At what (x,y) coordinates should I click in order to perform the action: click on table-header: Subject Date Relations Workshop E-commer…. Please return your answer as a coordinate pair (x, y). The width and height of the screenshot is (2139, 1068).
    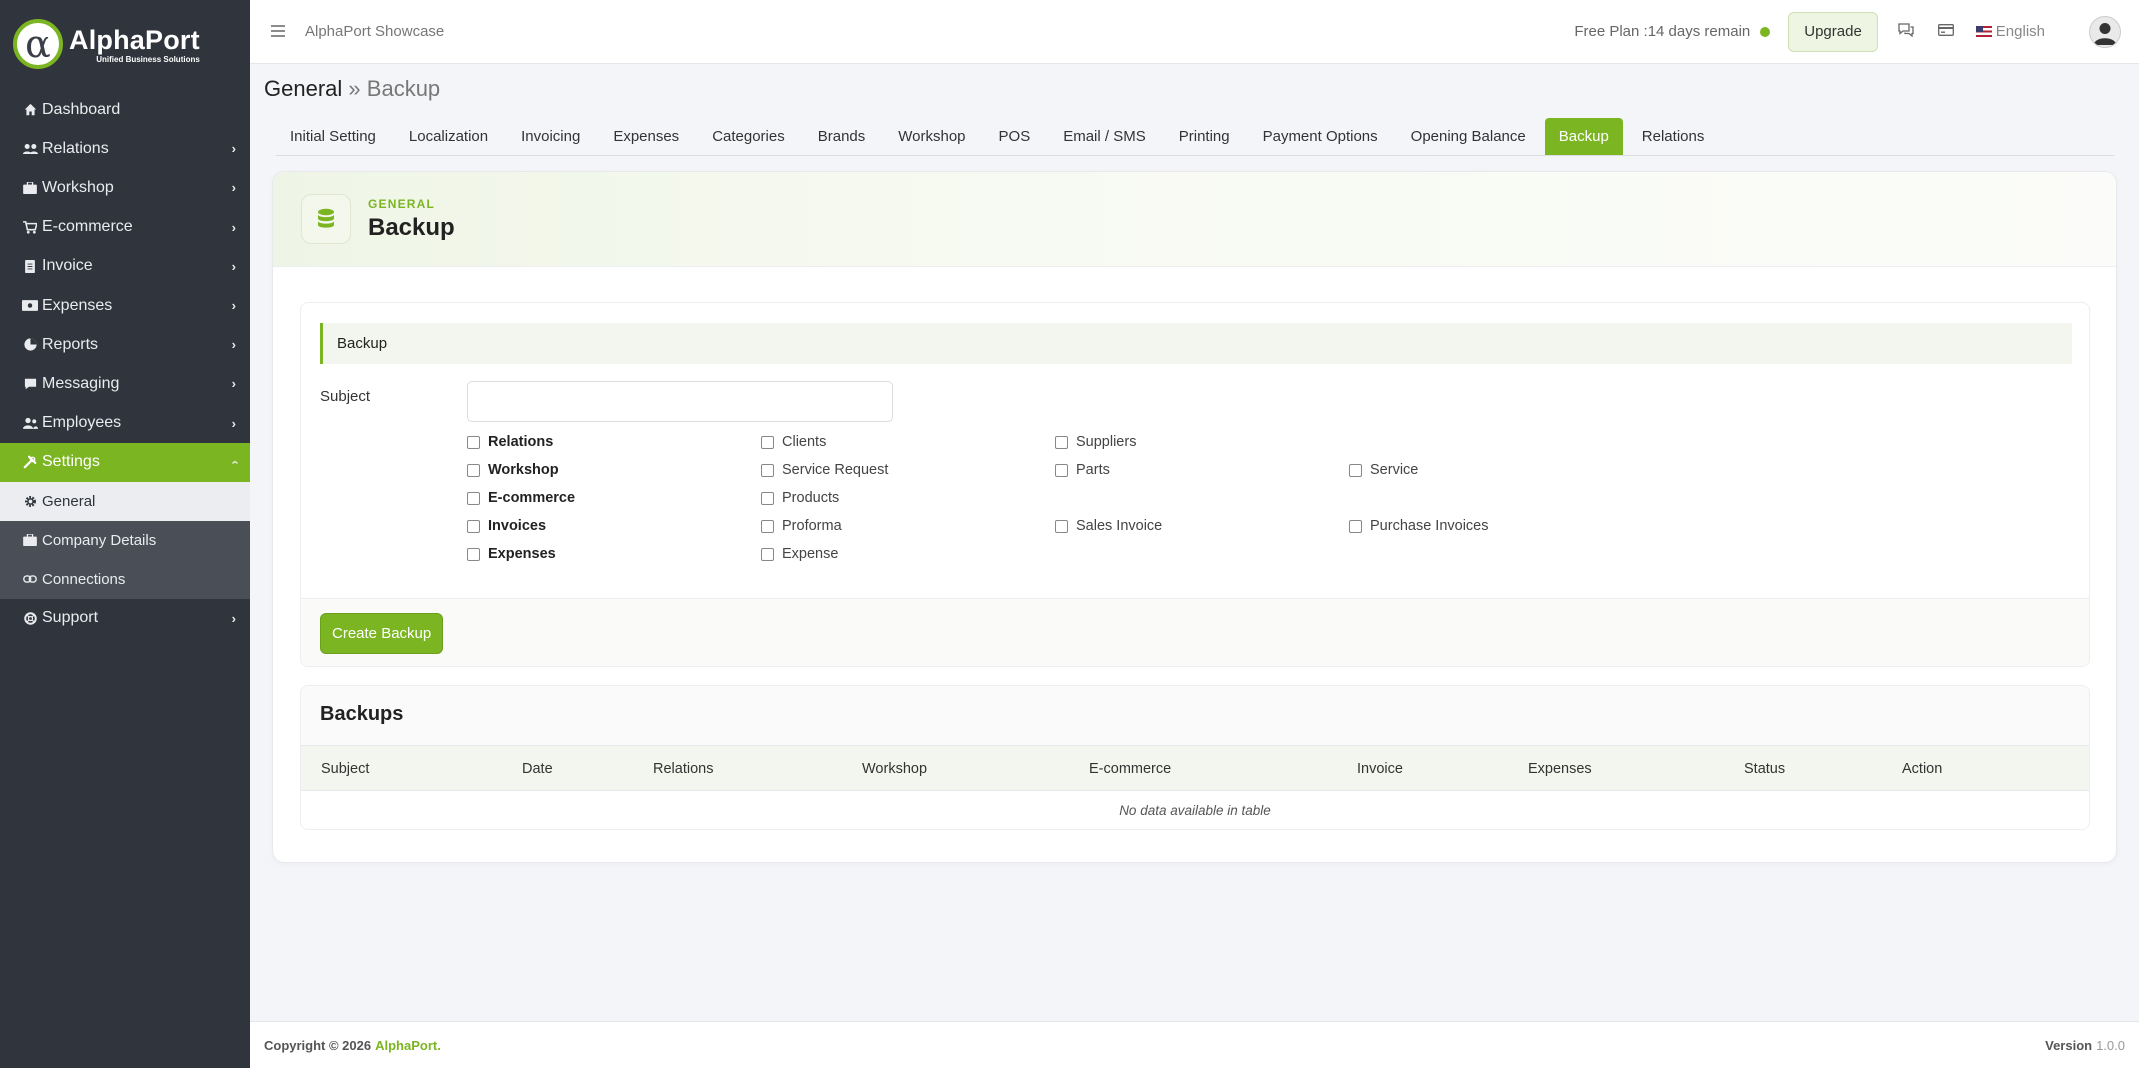
    Looking at the image, I should click on (1195, 768).